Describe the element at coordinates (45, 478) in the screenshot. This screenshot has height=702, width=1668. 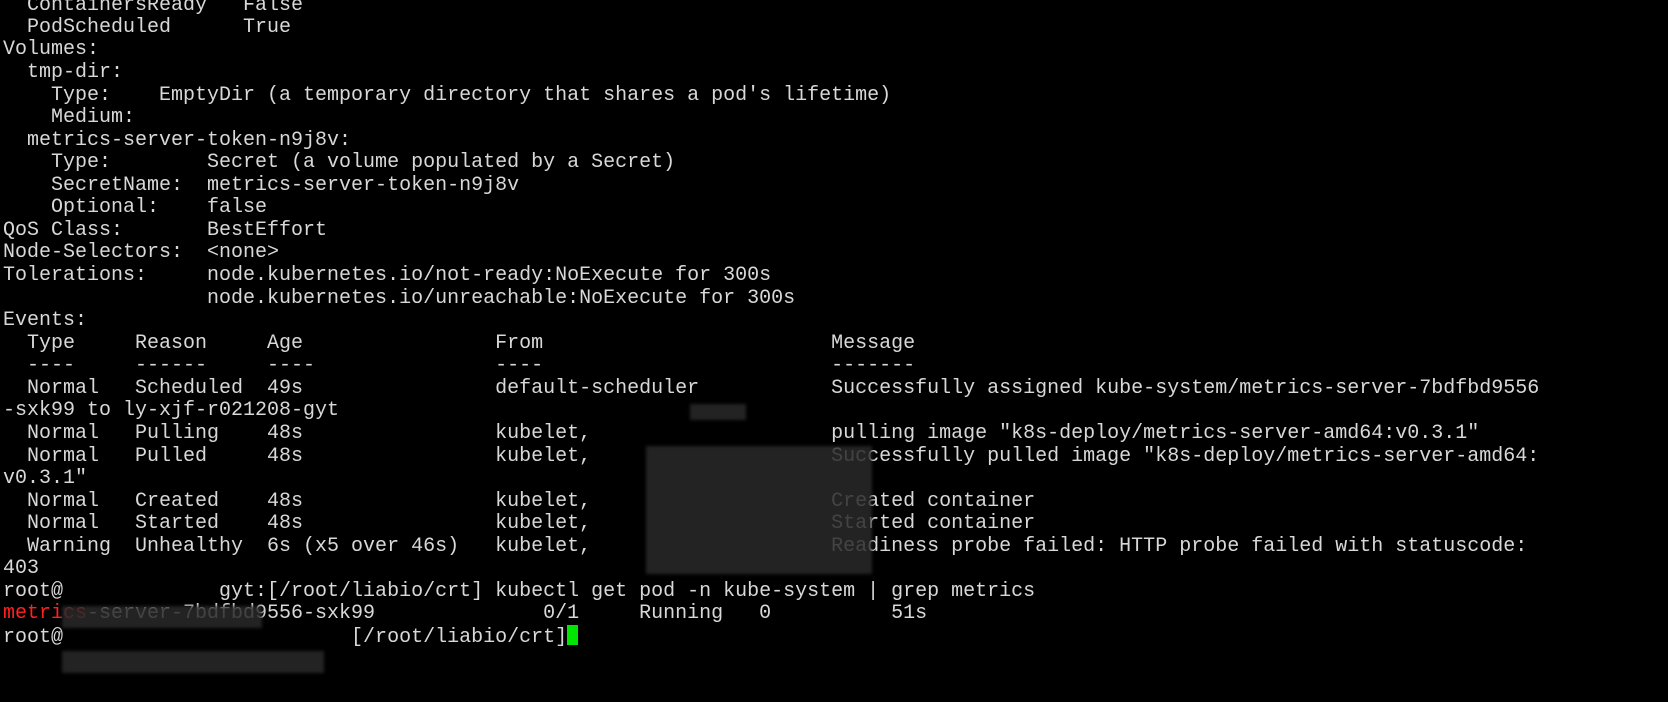
I see `event-row-wrap: v0.3.1"` at that location.